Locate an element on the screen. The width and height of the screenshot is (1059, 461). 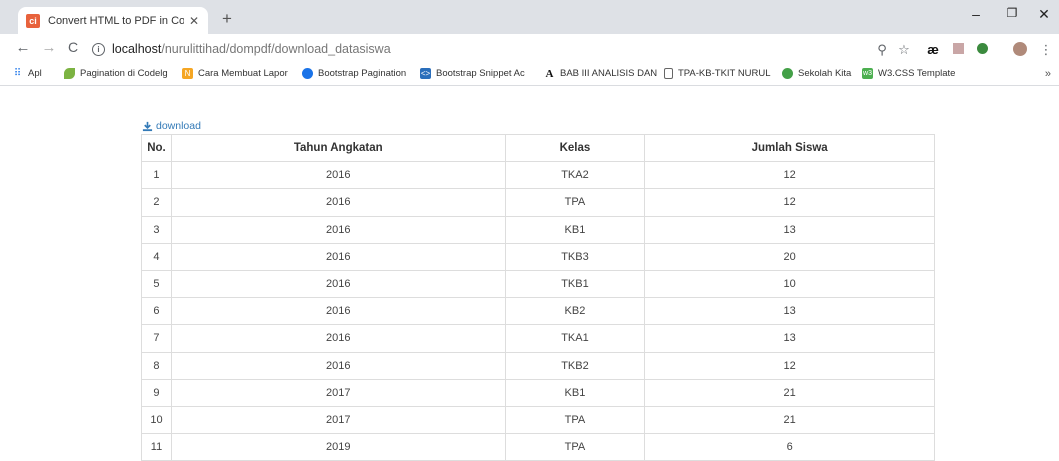
leaf-icon is located at coordinates (69, 73).